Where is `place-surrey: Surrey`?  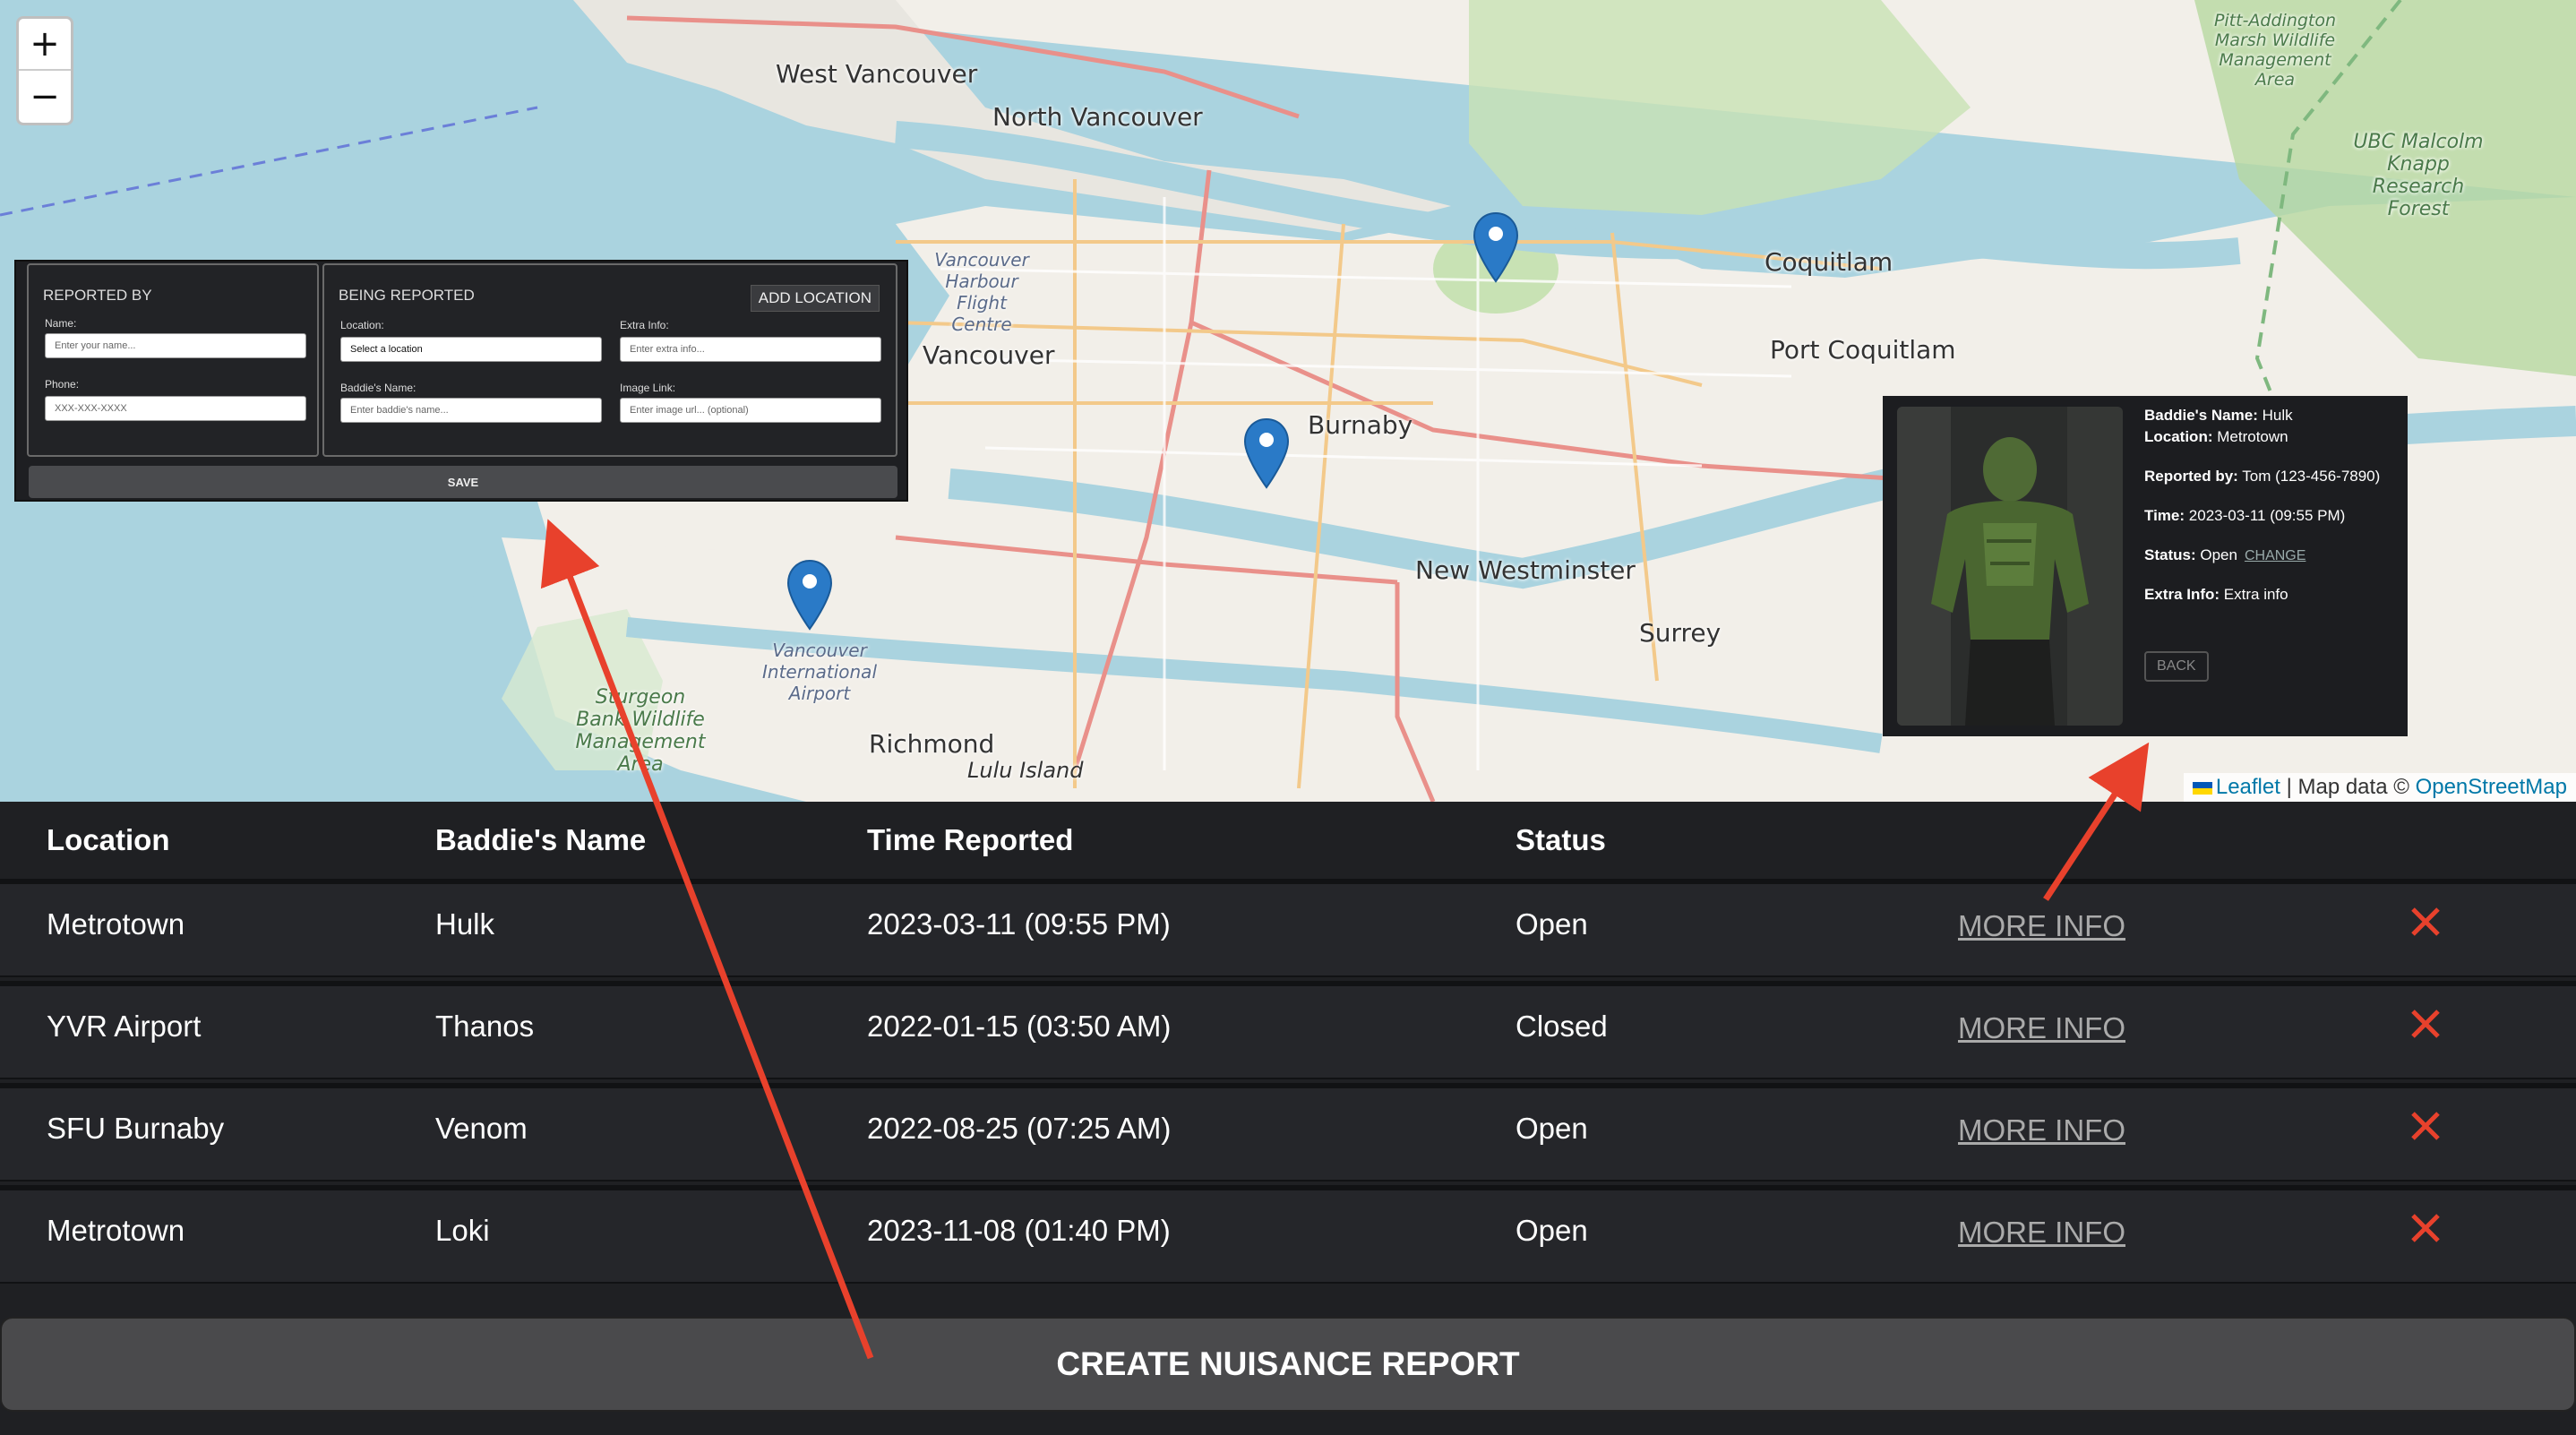
place-surrey: Surrey is located at coordinates (1680, 633).